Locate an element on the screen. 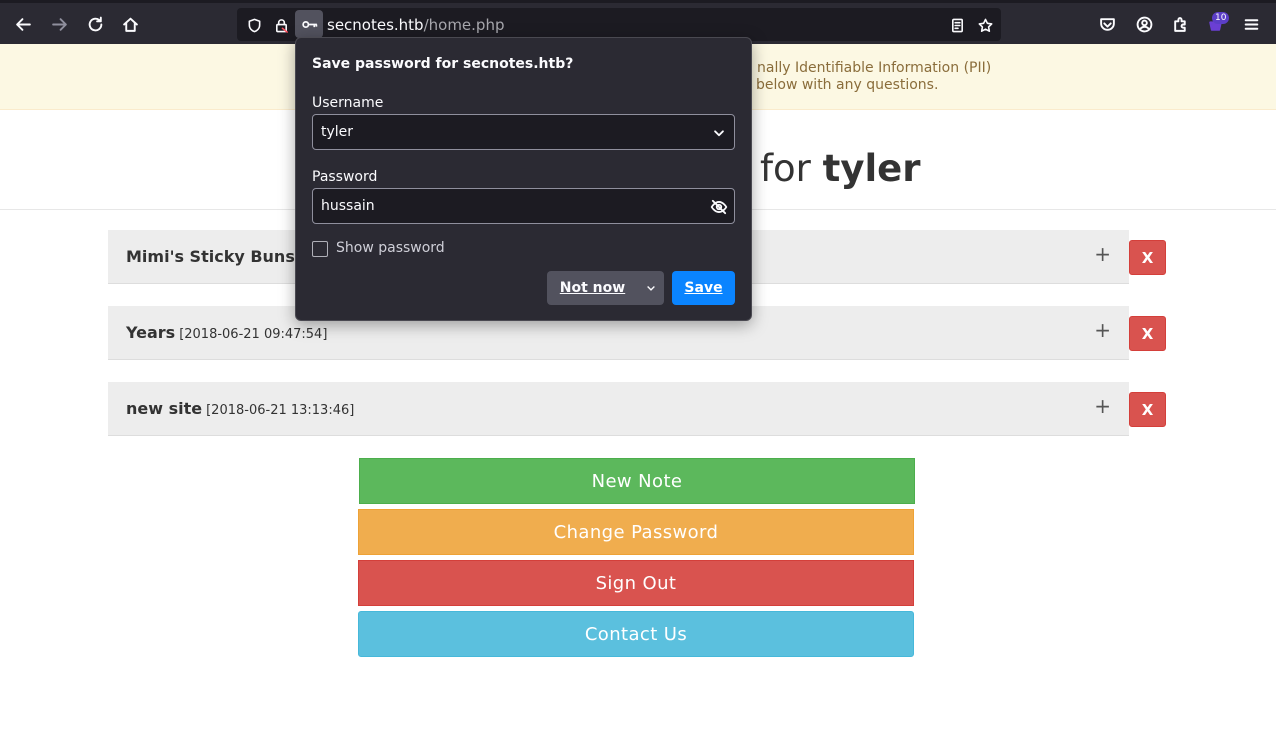  note-title-row: Years [2018-06-21 09:47:54] is located at coordinates (226, 332).